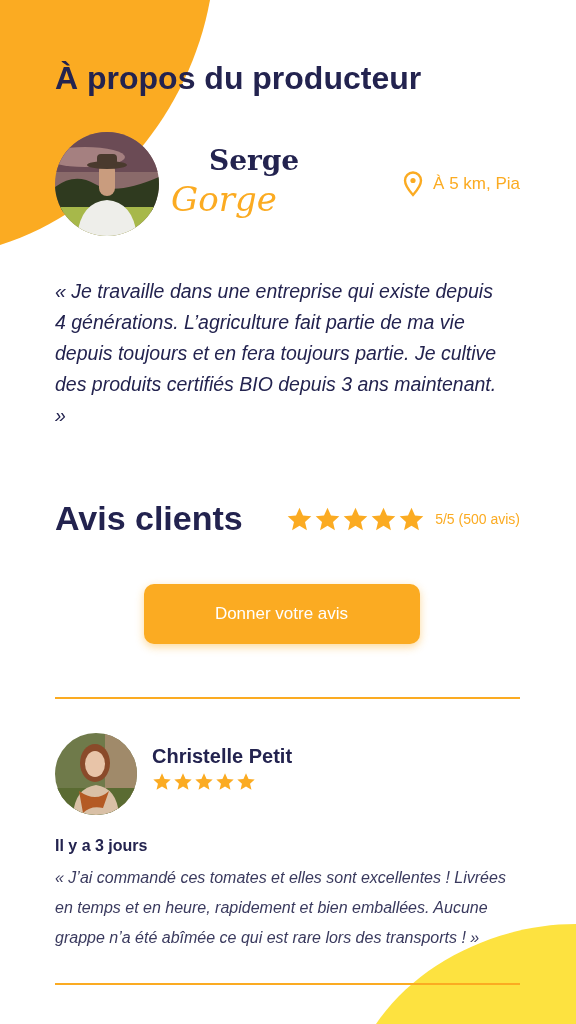  What do you see at coordinates (476, 184) in the screenshot?
I see `location-text: À 5 km, Pia` at bounding box center [476, 184].